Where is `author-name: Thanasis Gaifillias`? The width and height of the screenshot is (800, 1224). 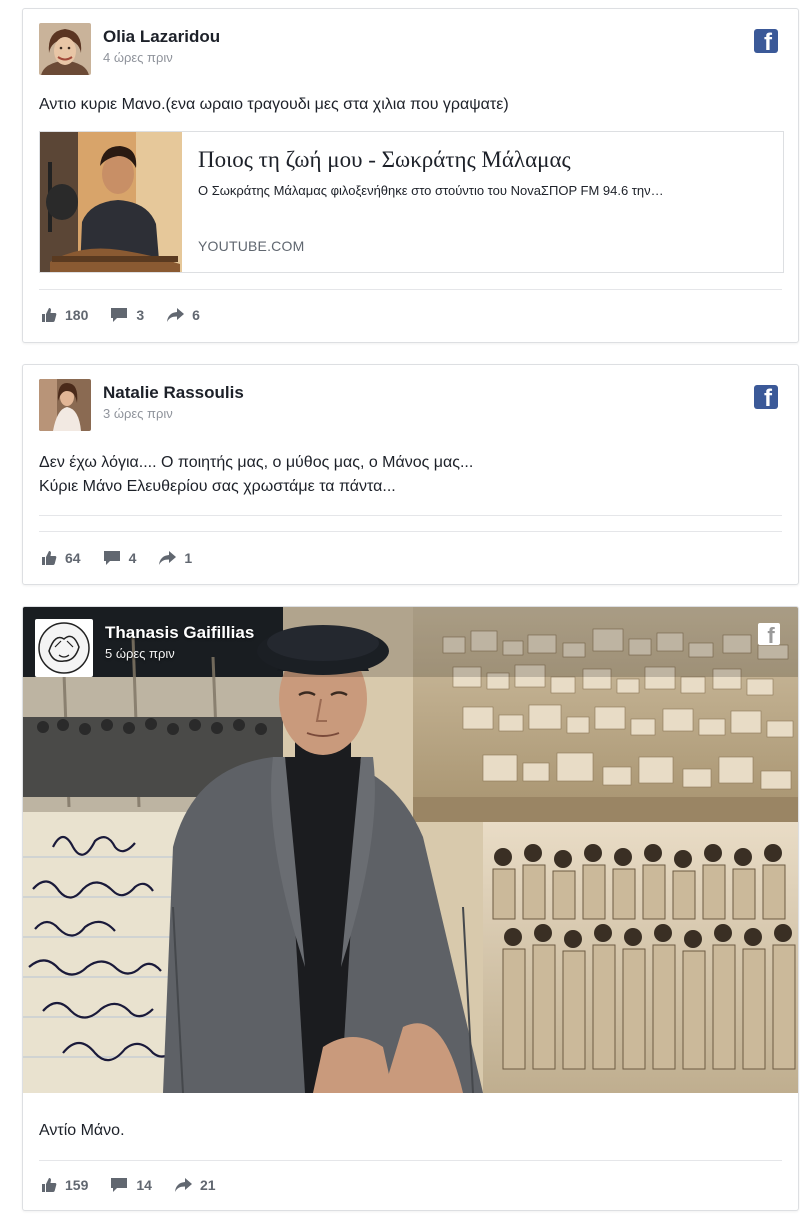
author-name: Thanasis Gaifillias is located at coordinates (179, 633).